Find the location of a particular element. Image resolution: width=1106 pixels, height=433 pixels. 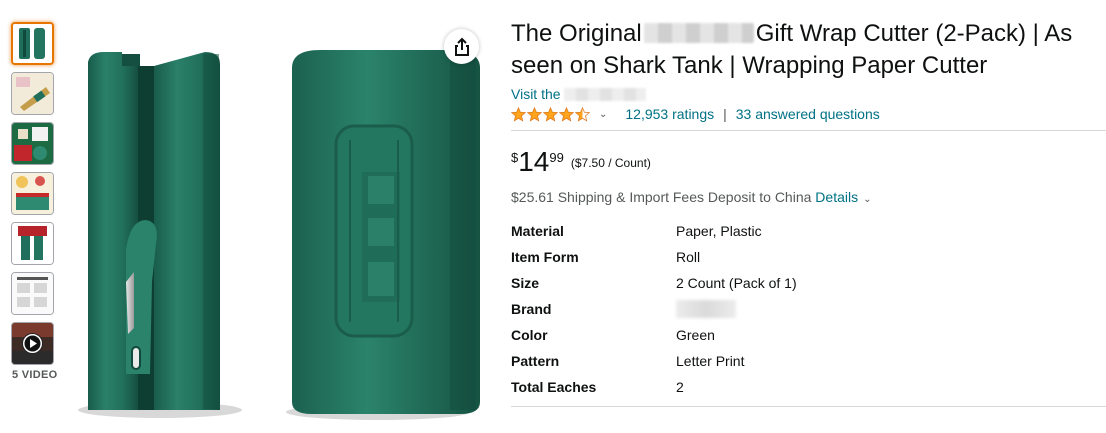

spec-value: Roll is located at coordinates (688, 257).